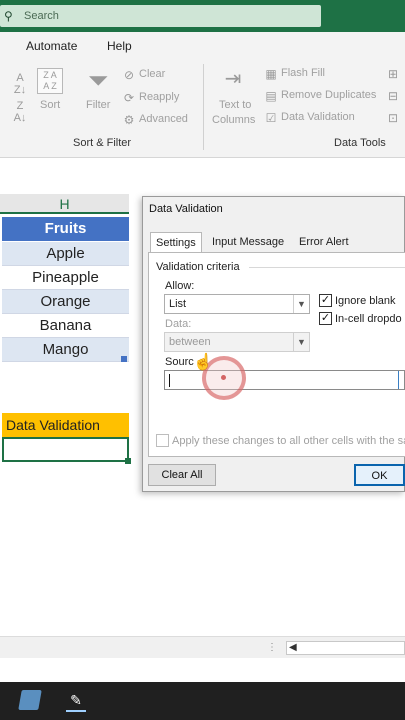 The height and width of the screenshot is (720, 405). Describe the element at coordinates (237, 342) in the screenshot. I see `data-select: between ▼` at that location.